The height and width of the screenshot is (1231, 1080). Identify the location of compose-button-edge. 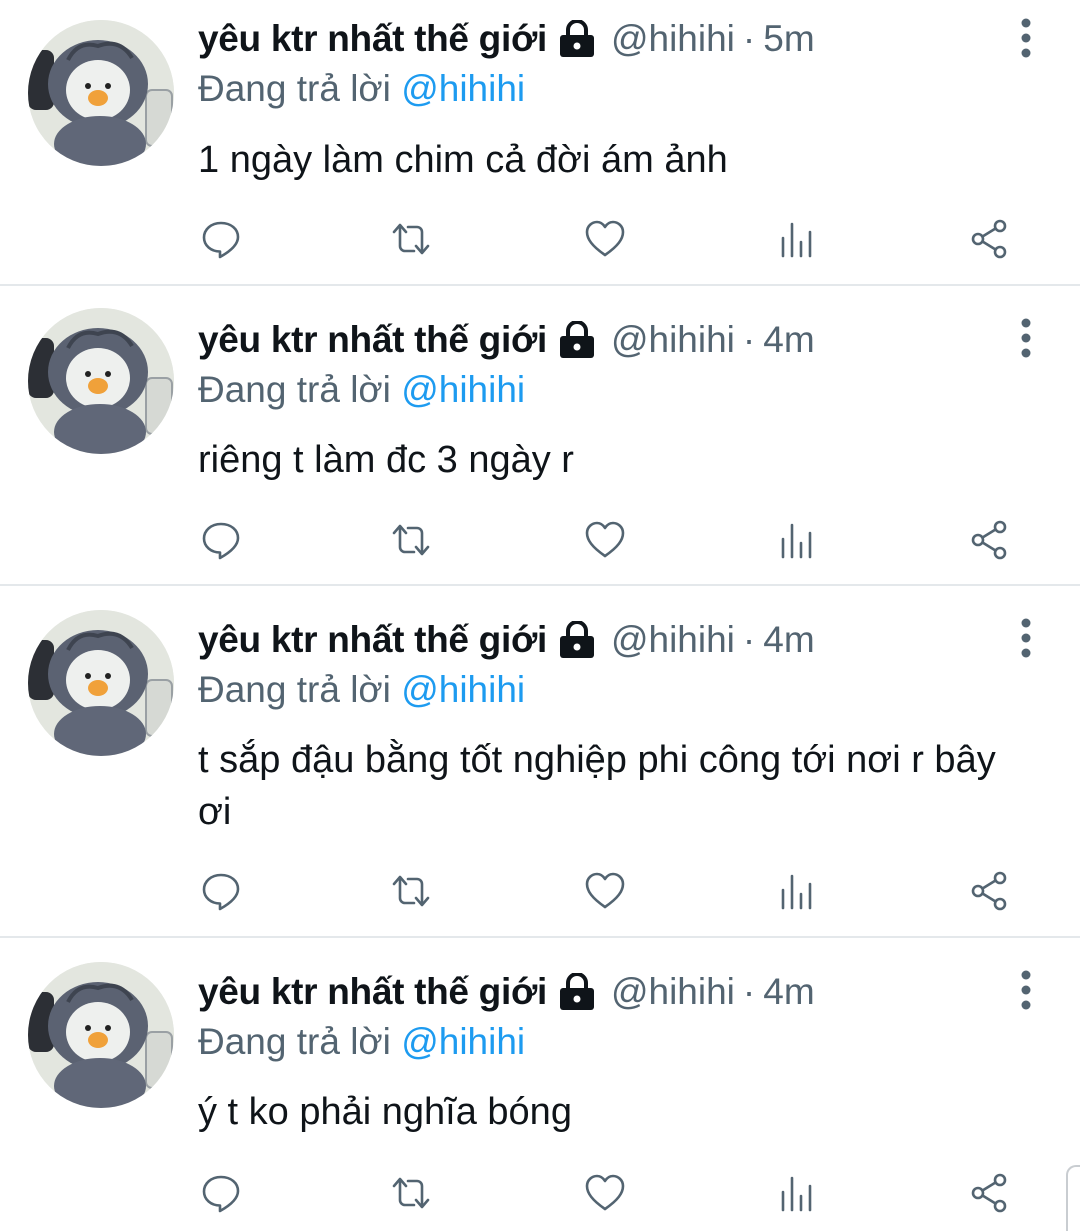
(1073, 1198).